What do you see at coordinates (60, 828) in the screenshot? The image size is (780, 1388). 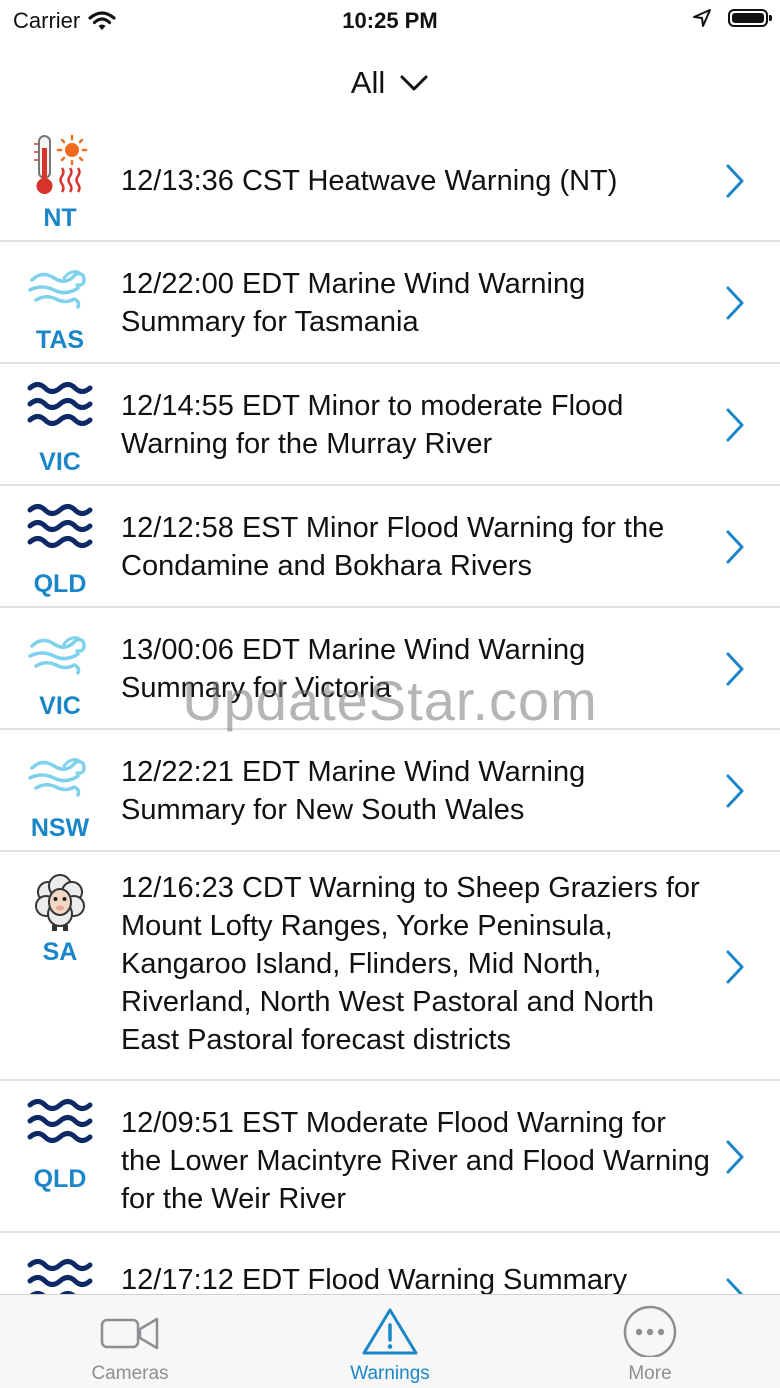 I see `state-label: NSW` at bounding box center [60, 828].